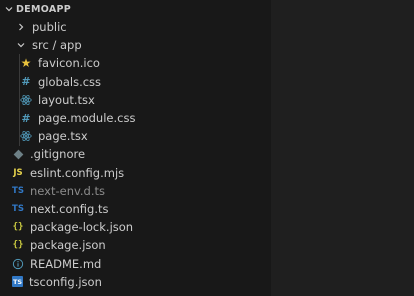 This screenshot has width=414, height=296. Describe the element at coordinates (135, 45) in the screenshot. I see `tree-folder-src-app: src / app` at that location.